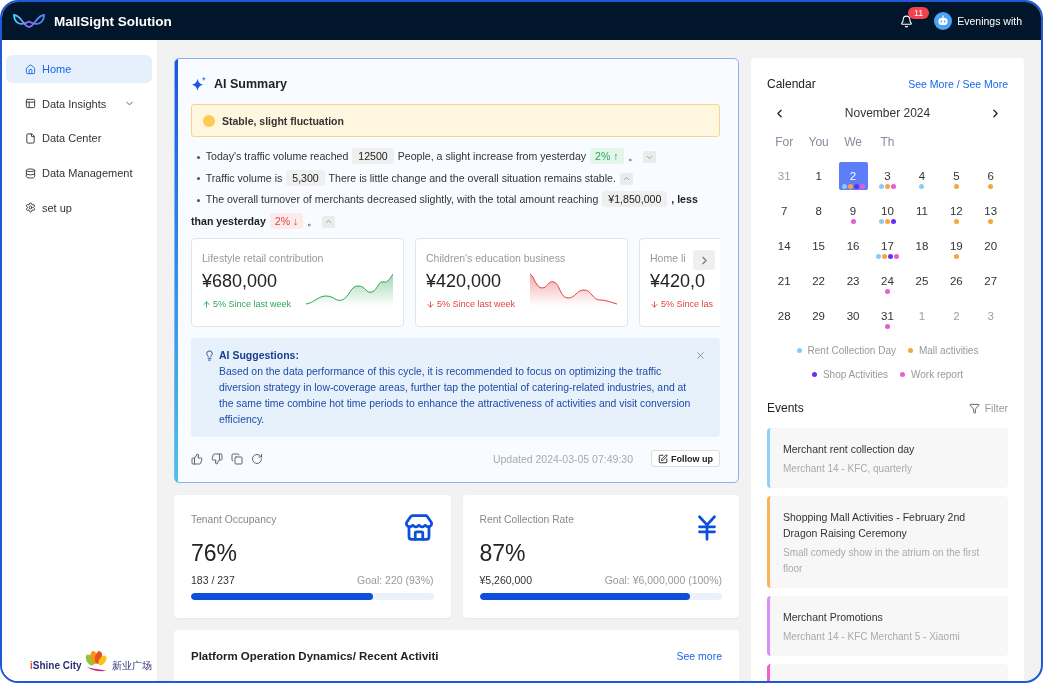 This screenshot has width=1043, height=683. Describe the element at coordinates (922, 211) in the screenshot. I see `calendar-day: 11` at that location.